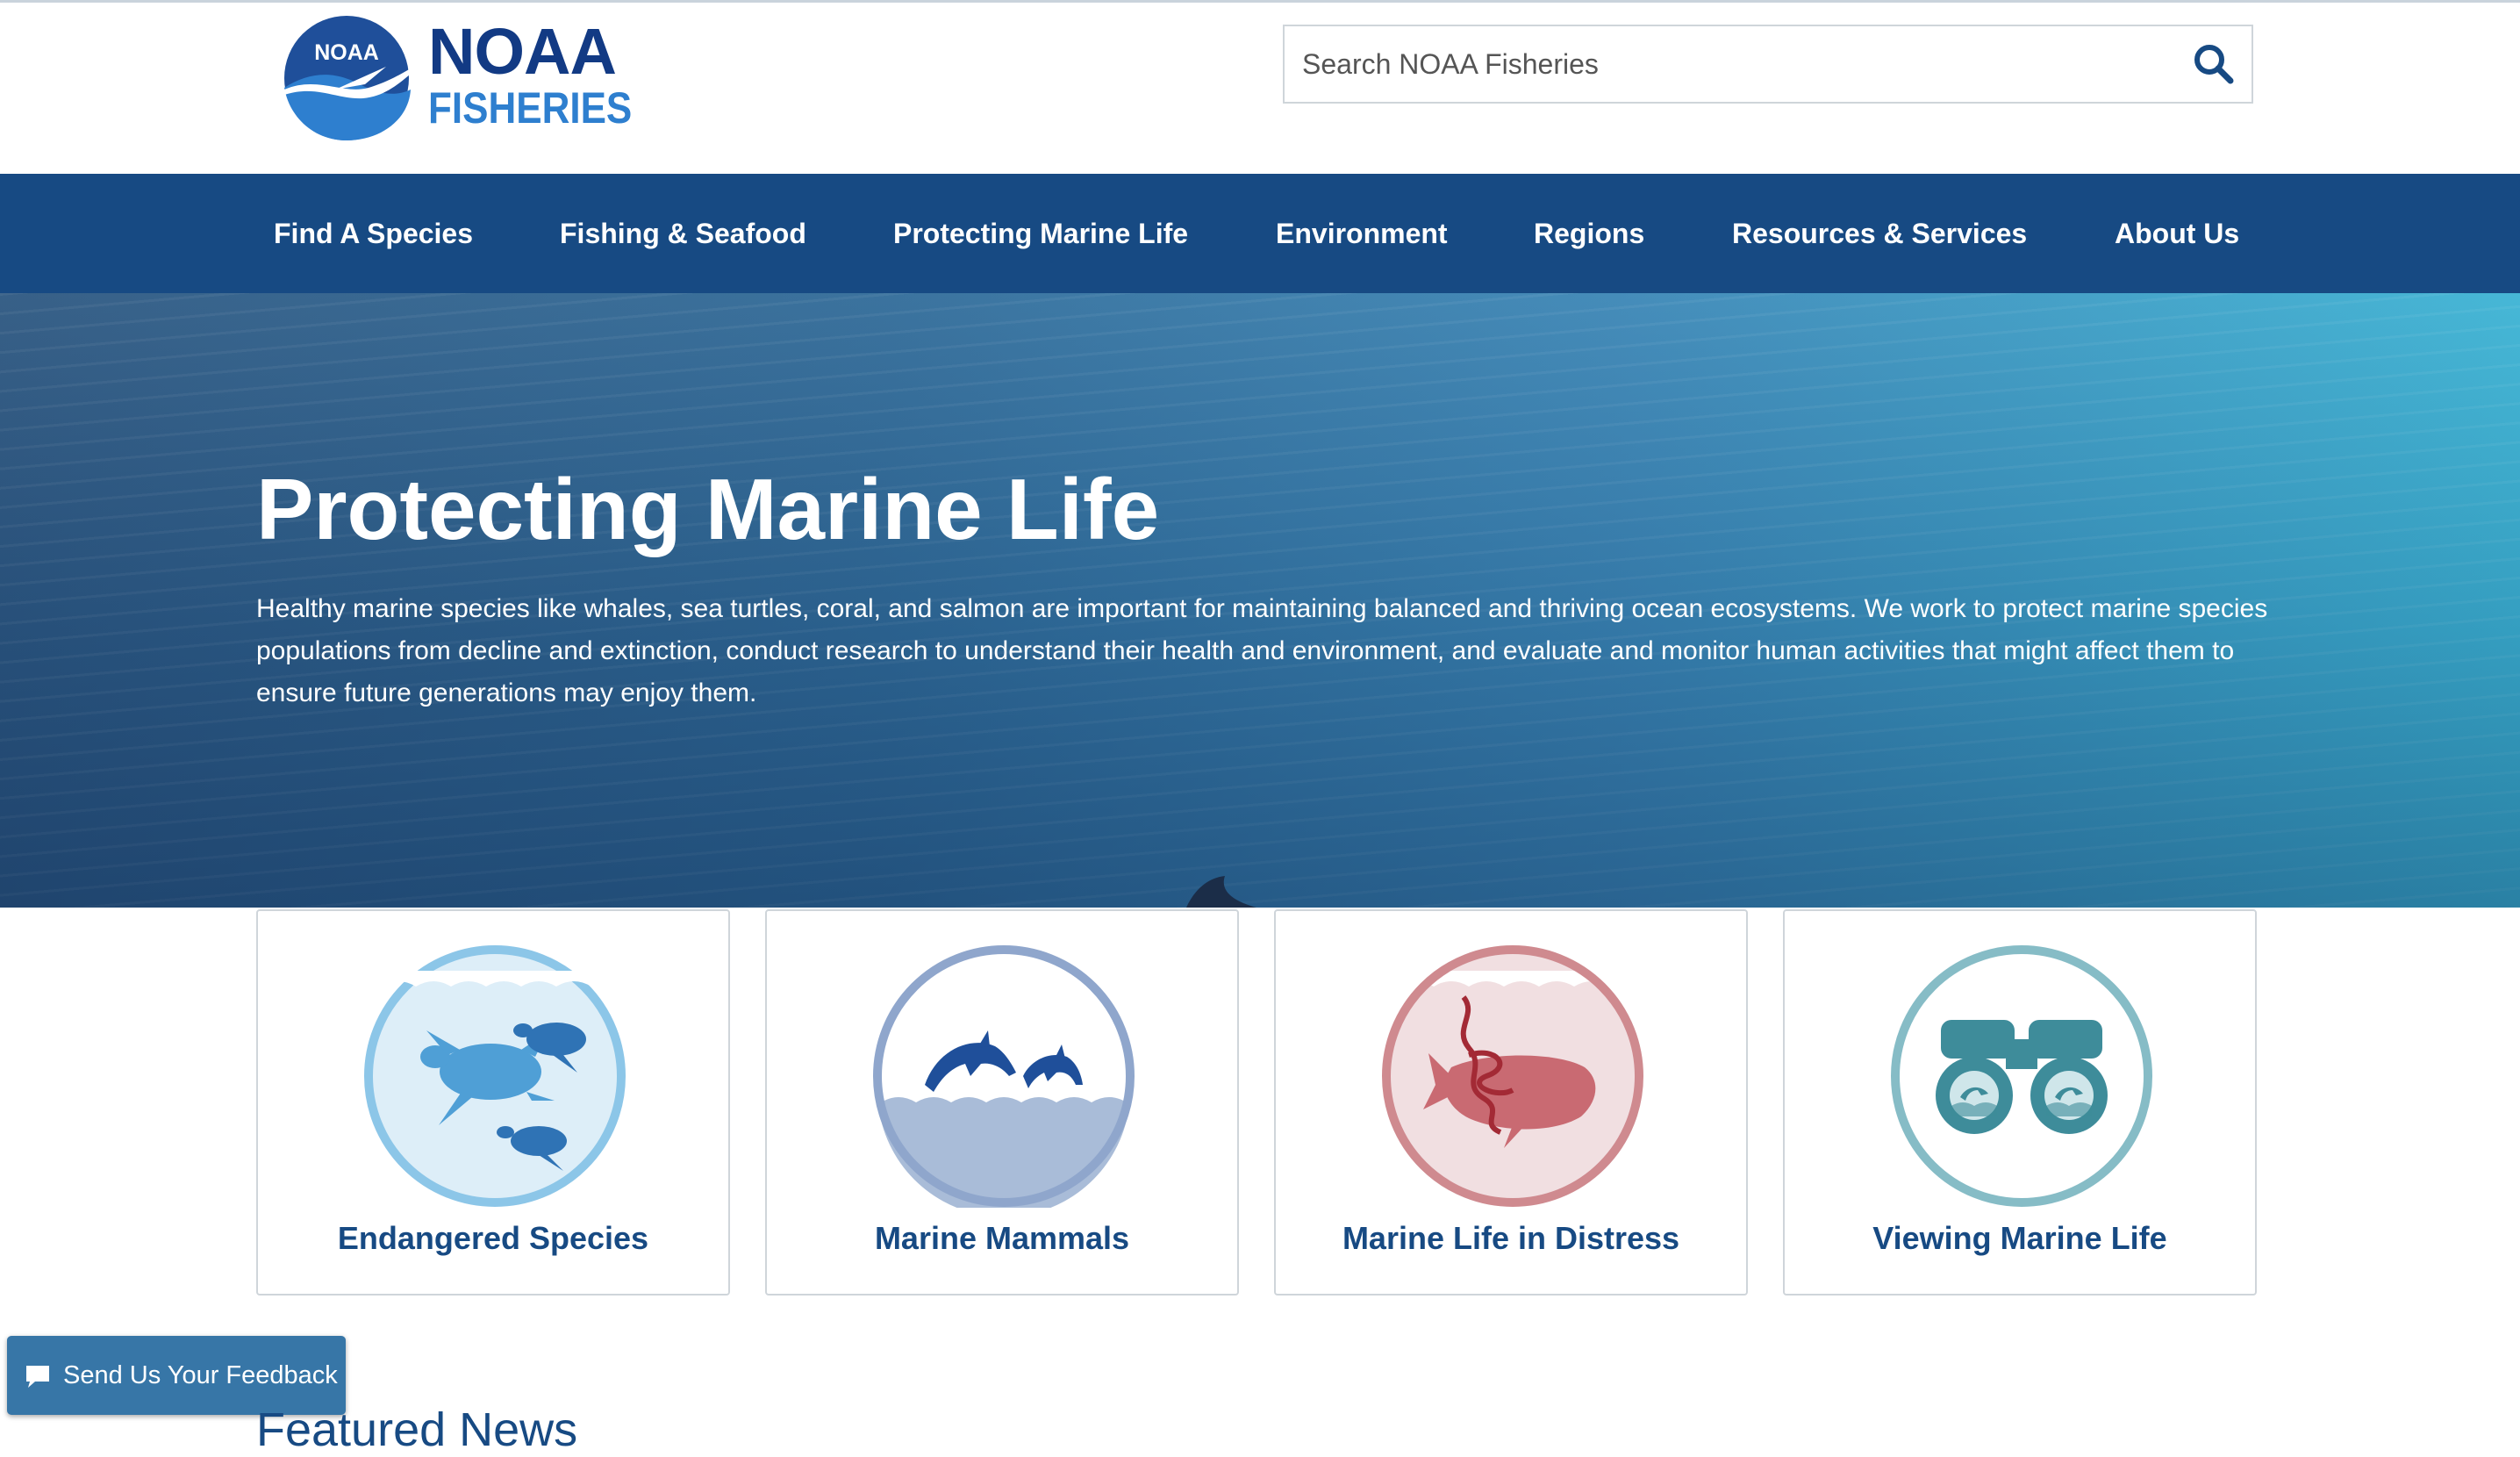 The width and height of the screenshot is (2520, 1457). I want to click on logo-subtitle: FISHERIES, so click(530, 108).